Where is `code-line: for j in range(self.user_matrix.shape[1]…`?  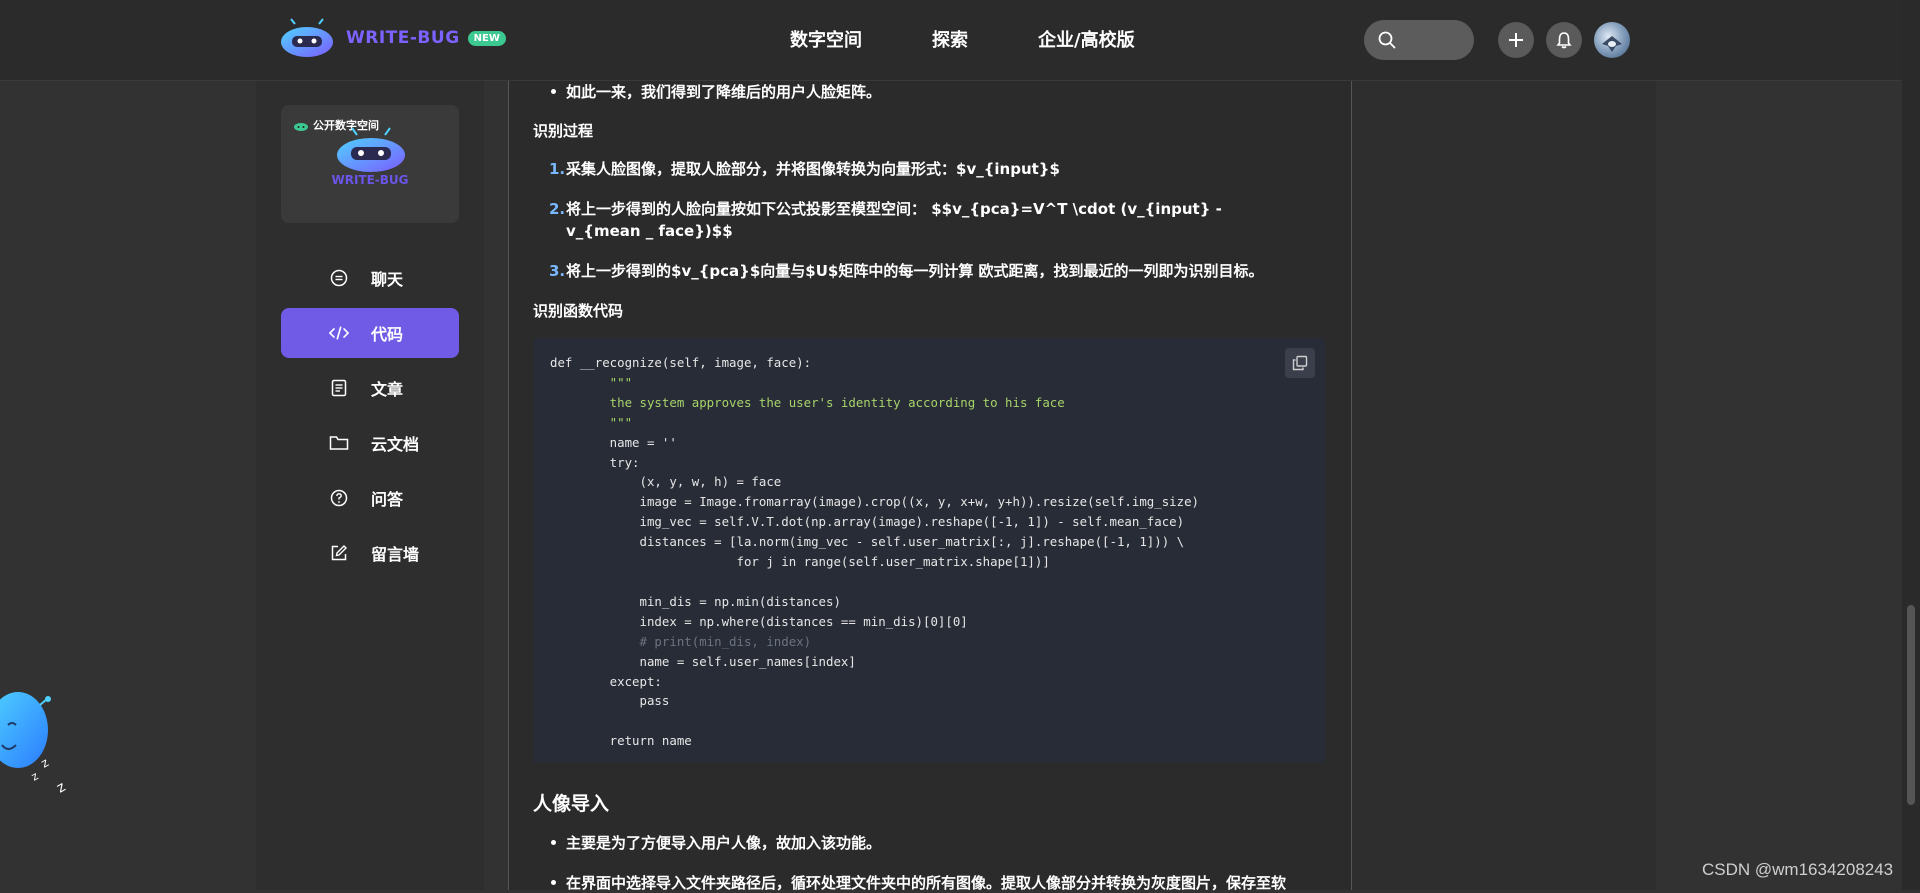
code-line: for j in range(self.user_matrix.shape[1]… is located at coordinates (800, 562).